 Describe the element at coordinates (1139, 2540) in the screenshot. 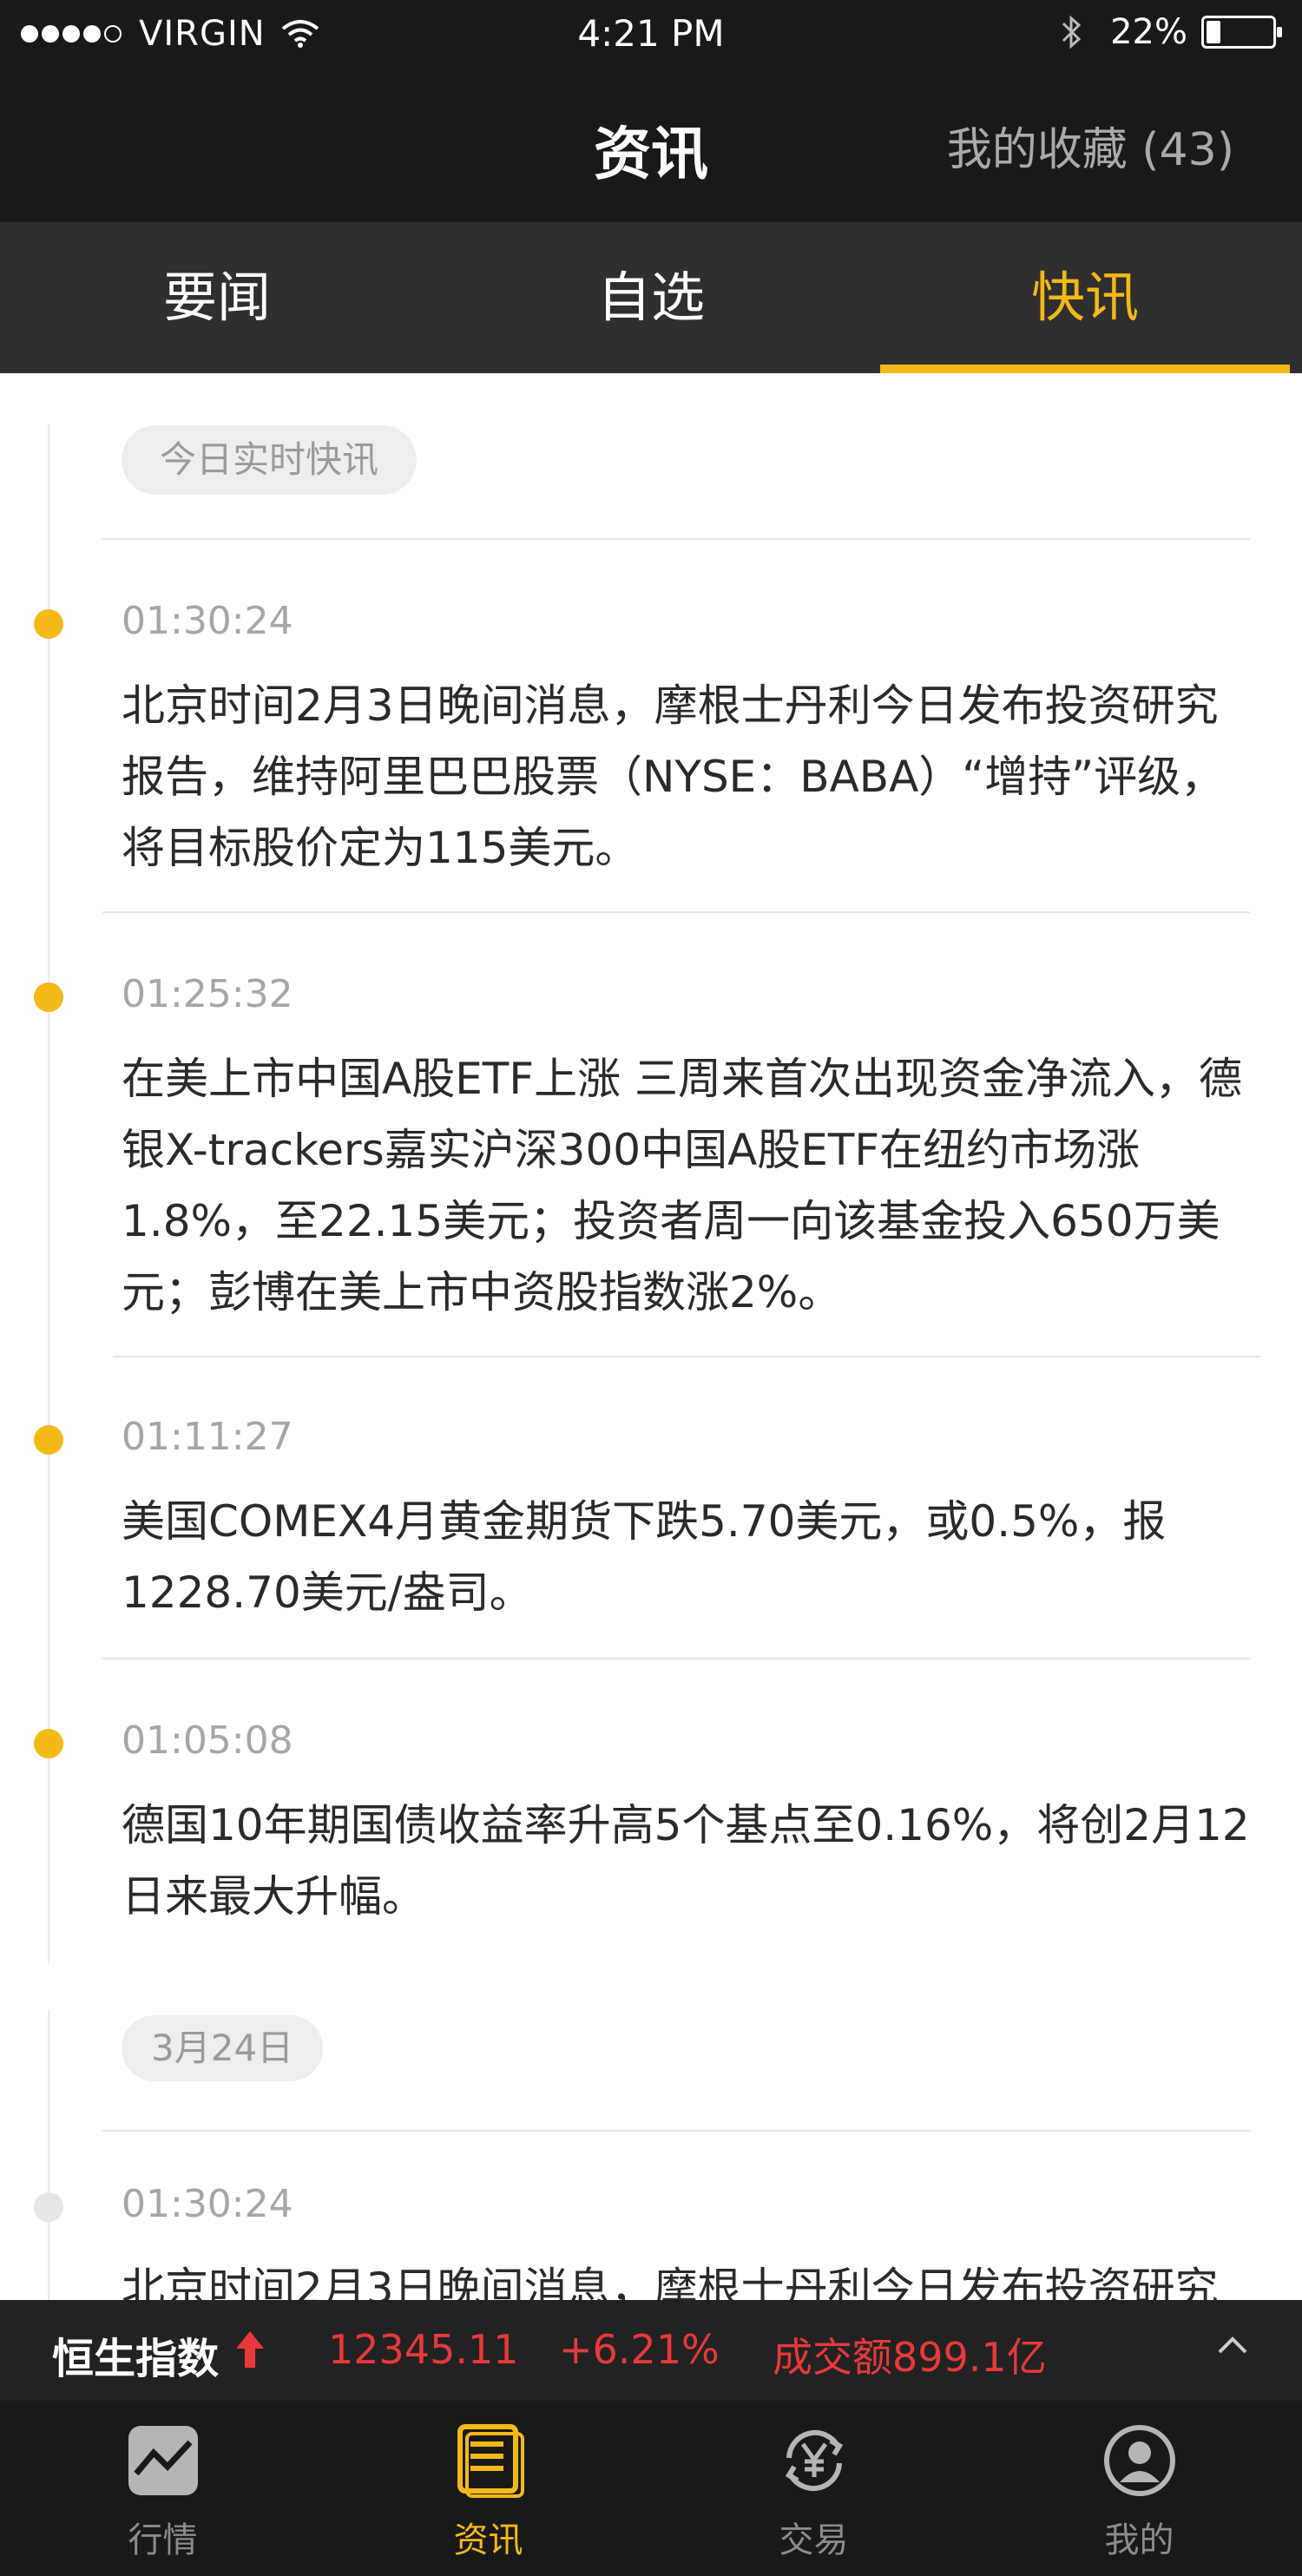

I see `tabbar-label: 我的` at that location.